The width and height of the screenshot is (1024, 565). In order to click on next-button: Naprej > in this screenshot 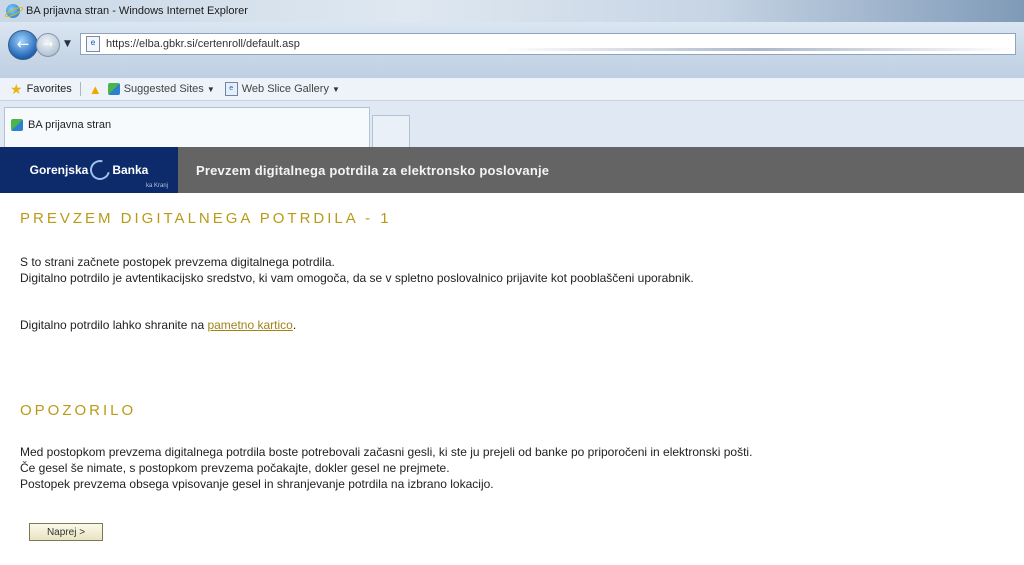, I will do `click(66, 532)`.